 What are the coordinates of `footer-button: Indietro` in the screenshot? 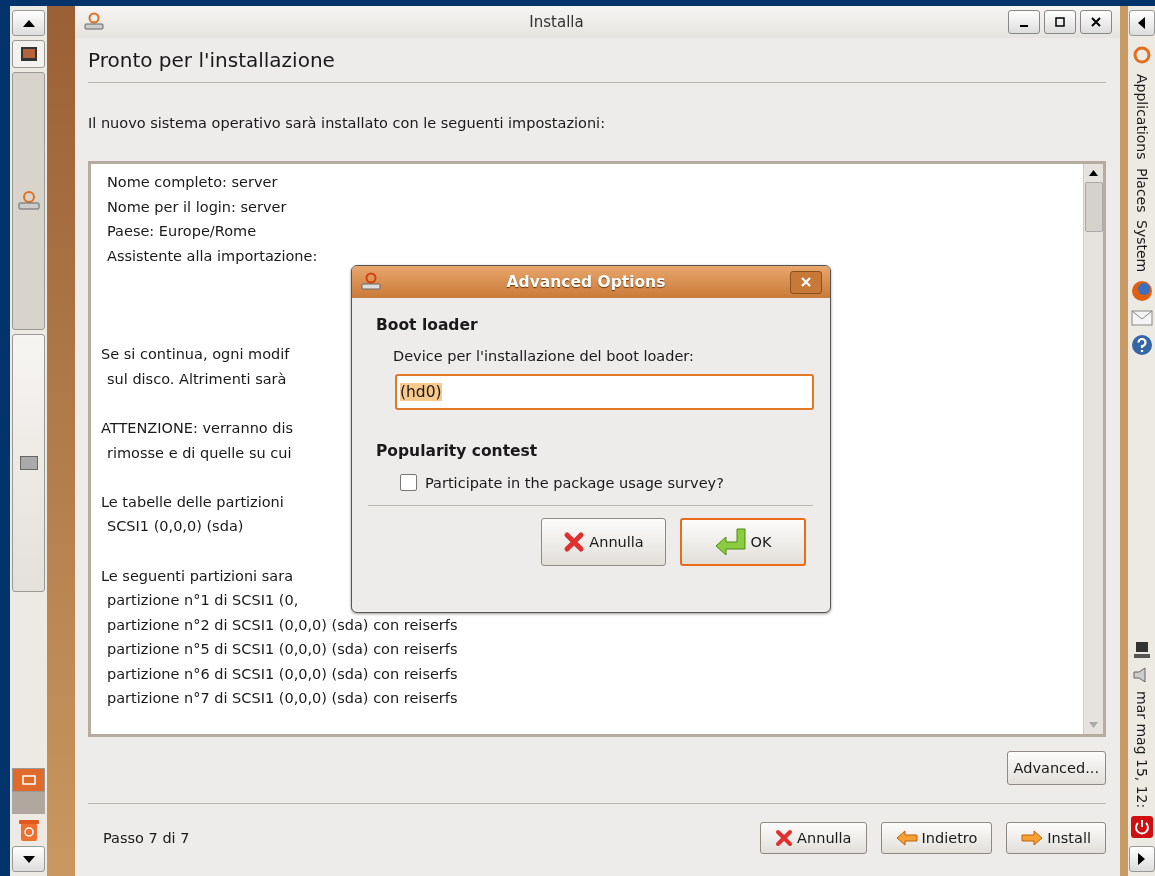 It's located at (936, 838).